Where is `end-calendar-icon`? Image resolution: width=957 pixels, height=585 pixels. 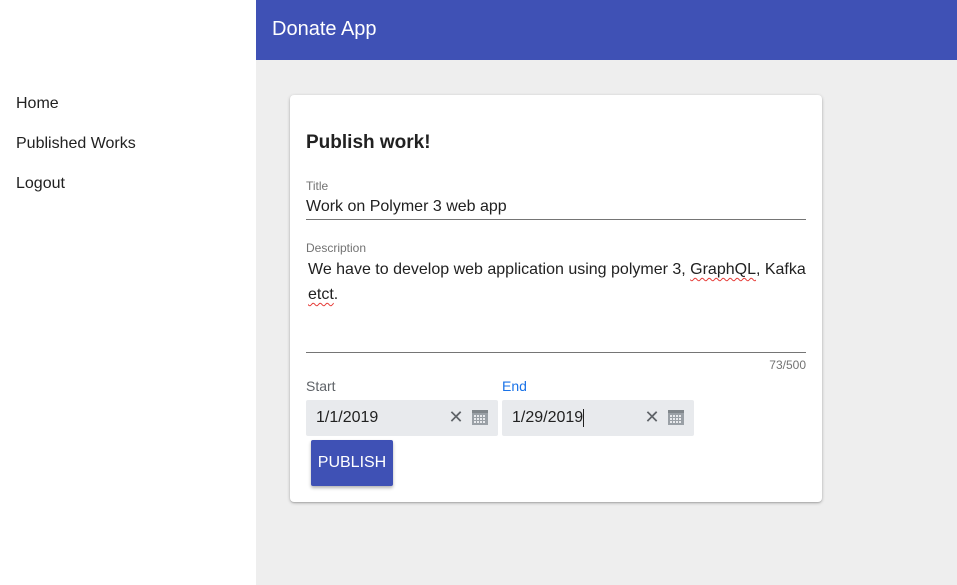 end-calendar-icon is located at coordinates (676, 417).